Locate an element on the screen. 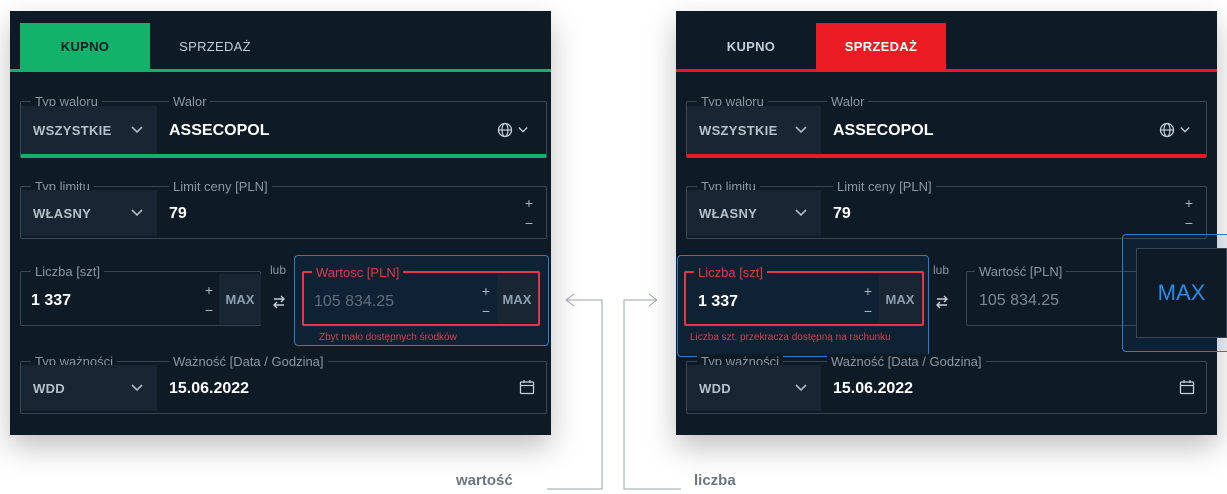 This screenshot has height=494, width=1227. max-callout-label: MAX is located at coordinates (1181, 292).